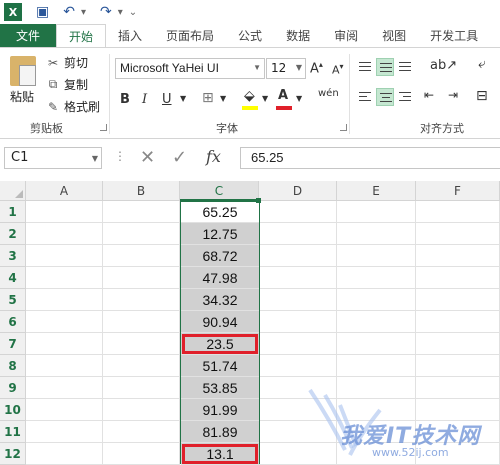  What do you see at coordinates (298, 366) in the screenshot?
I see `cell-d8` at bounding box center [298, 366].